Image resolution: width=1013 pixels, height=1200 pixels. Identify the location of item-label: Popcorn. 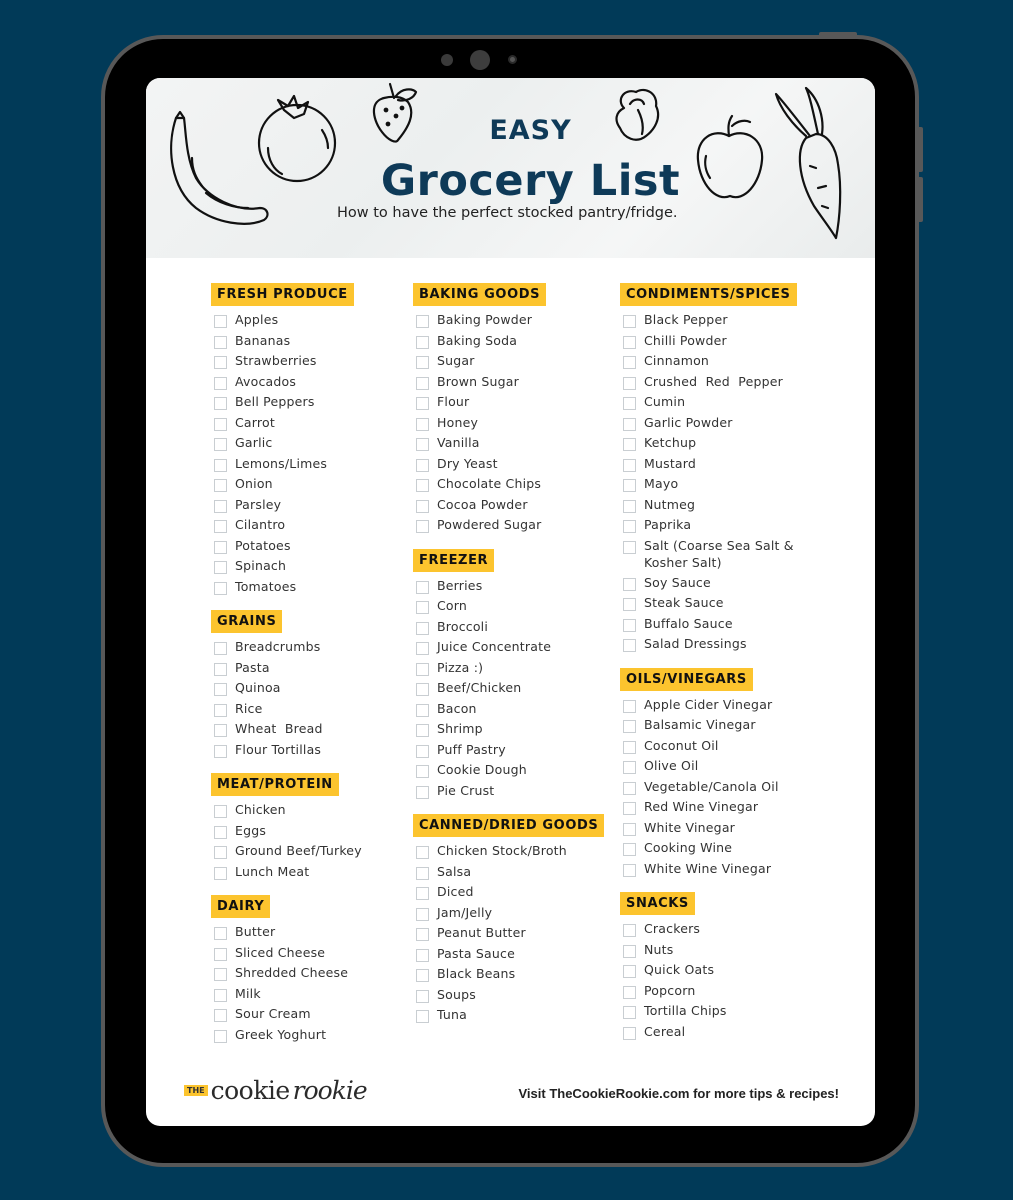
(670, 990).